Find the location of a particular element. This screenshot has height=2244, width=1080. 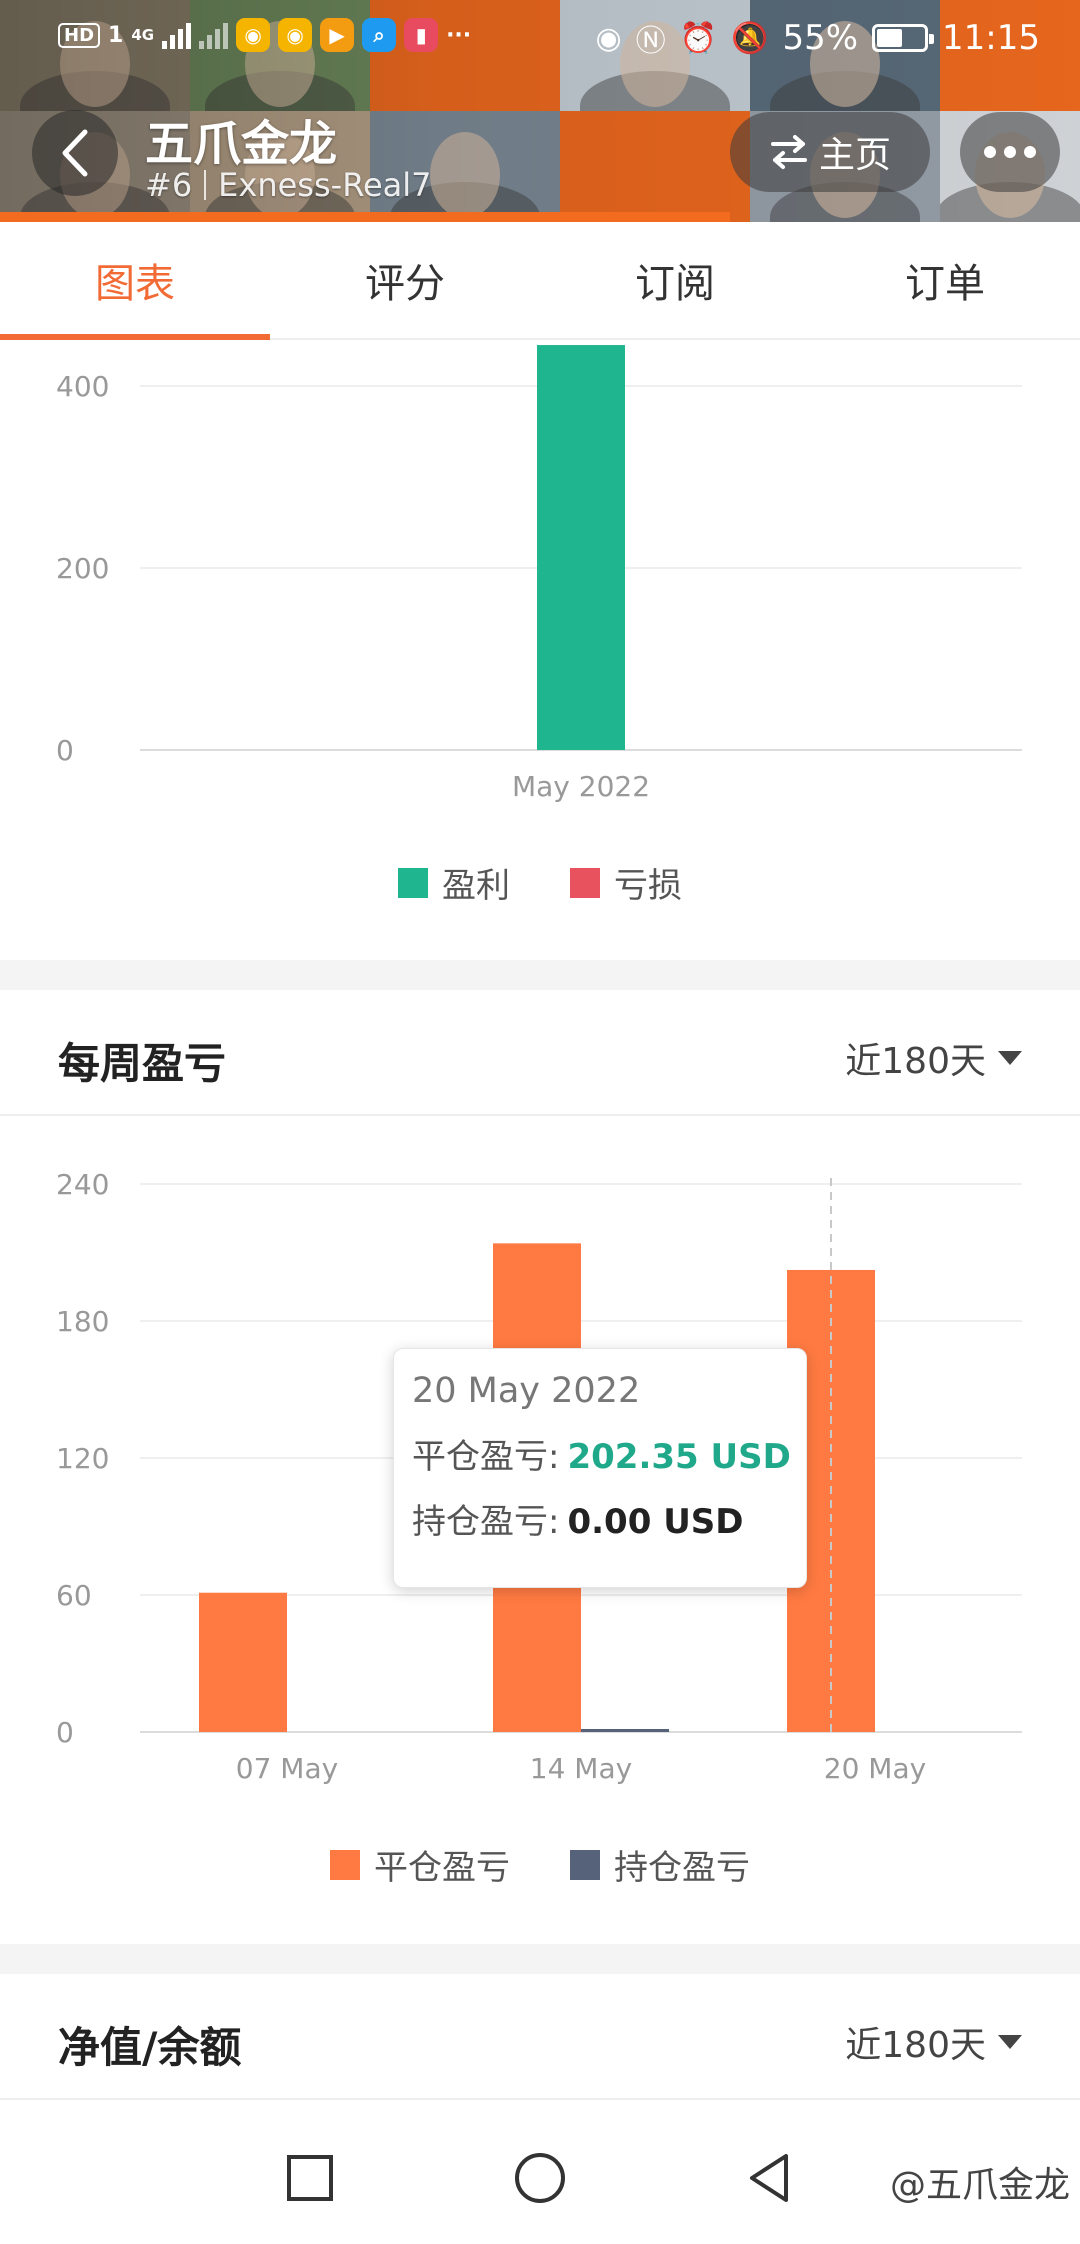

swap-arrows-icon is located at coordinates (788, 152).